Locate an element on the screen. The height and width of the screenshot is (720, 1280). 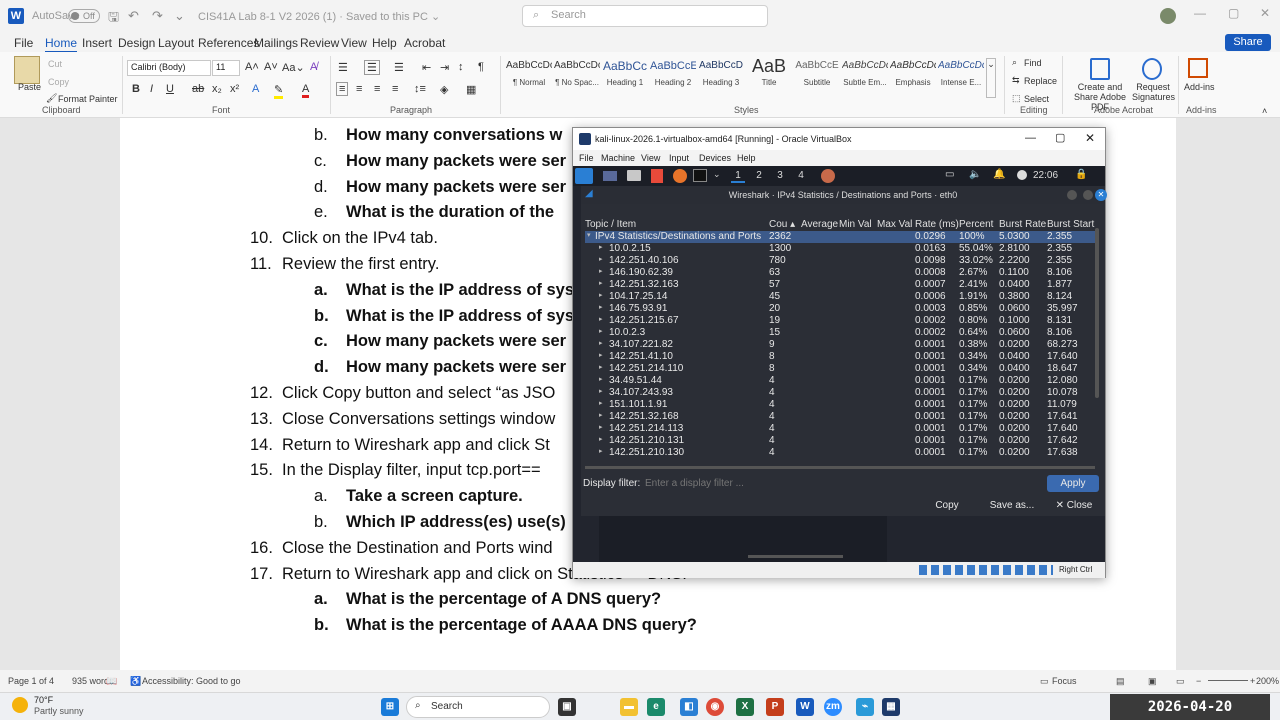
column-header: Burst Rate is located at coordinates (1022, 224).